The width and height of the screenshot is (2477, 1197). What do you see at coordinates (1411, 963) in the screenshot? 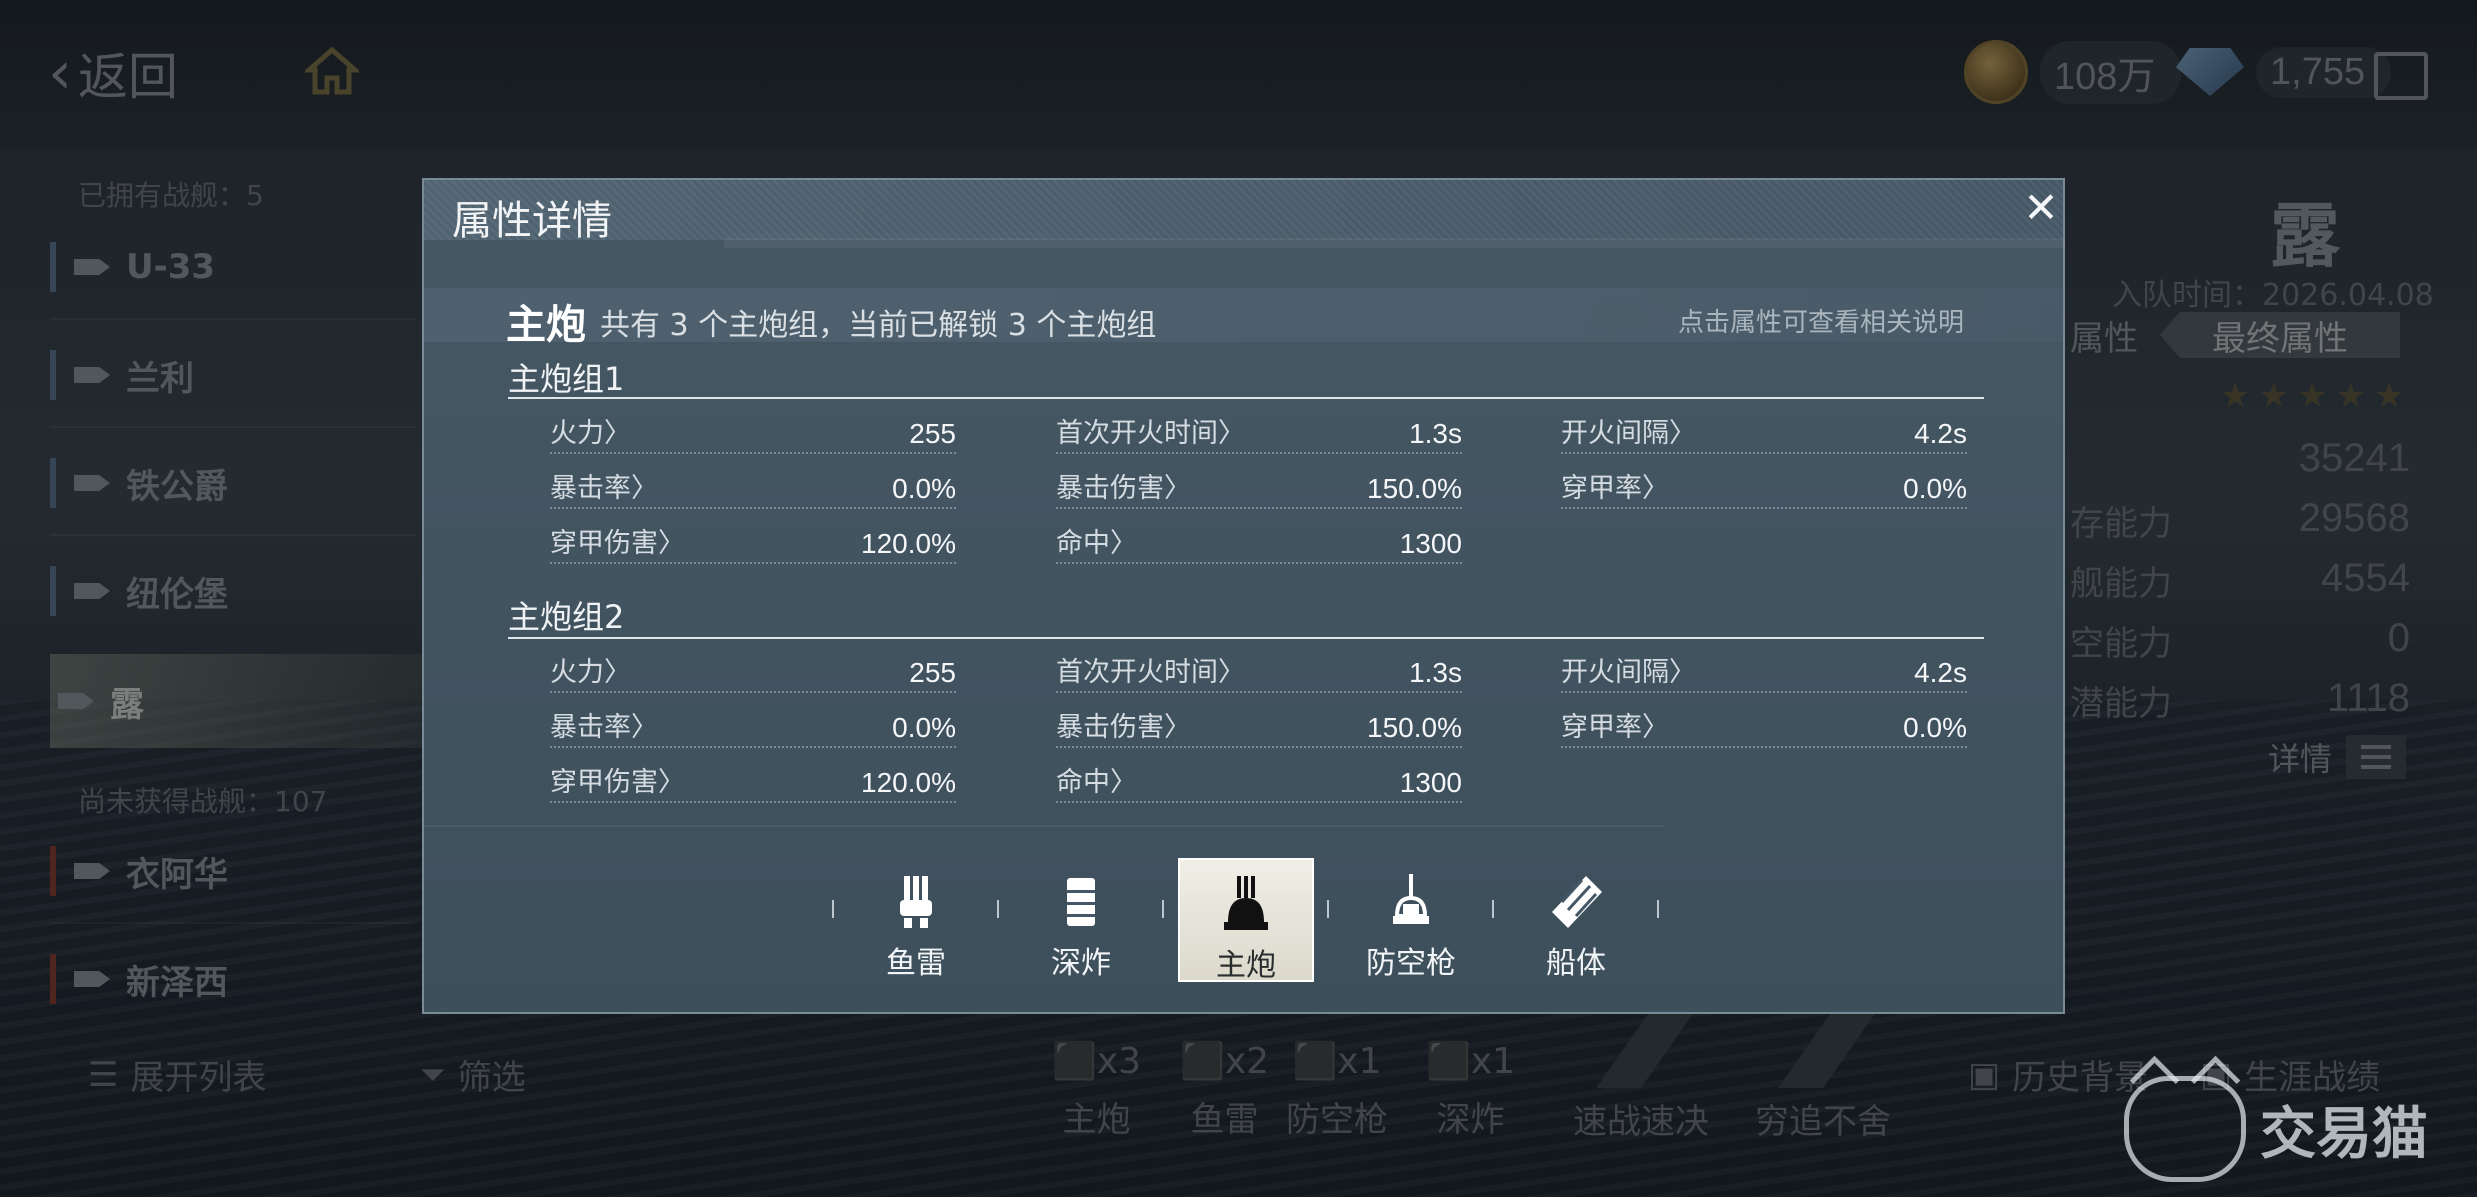
I see `tab-label: 防空枪` at bounding box center [1411, 963].